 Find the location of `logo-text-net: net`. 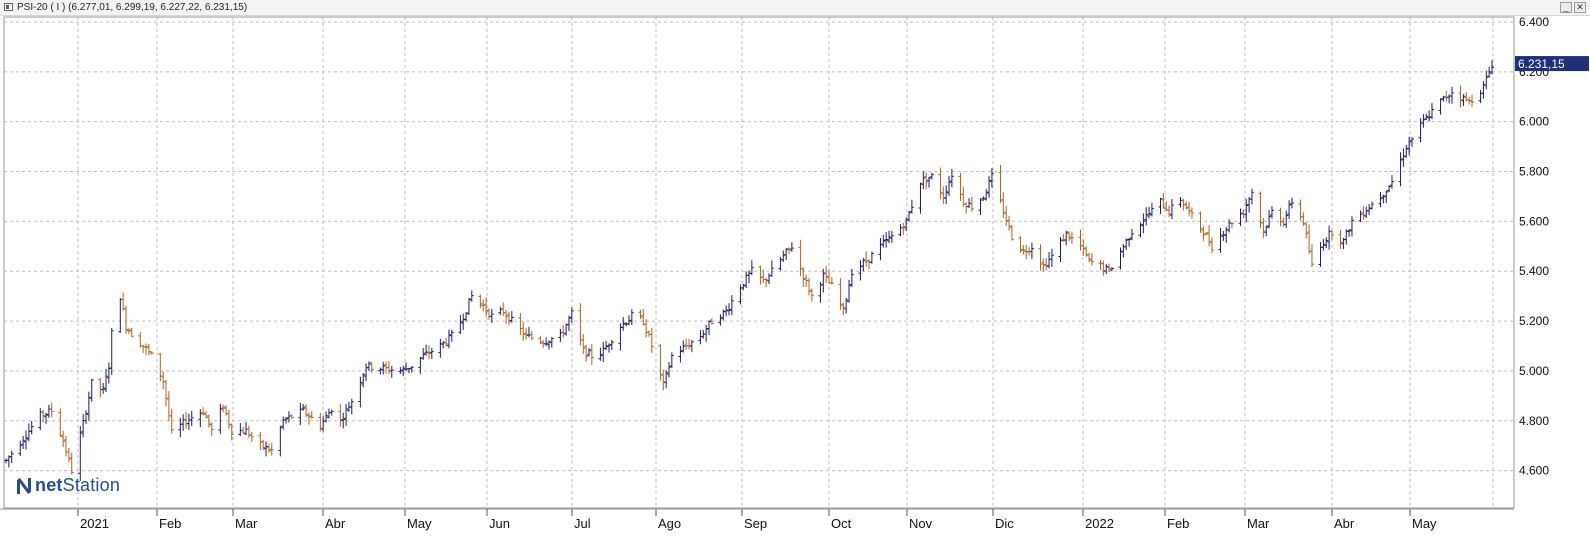

logo-text-net: net is located at coordinates (49, 485).